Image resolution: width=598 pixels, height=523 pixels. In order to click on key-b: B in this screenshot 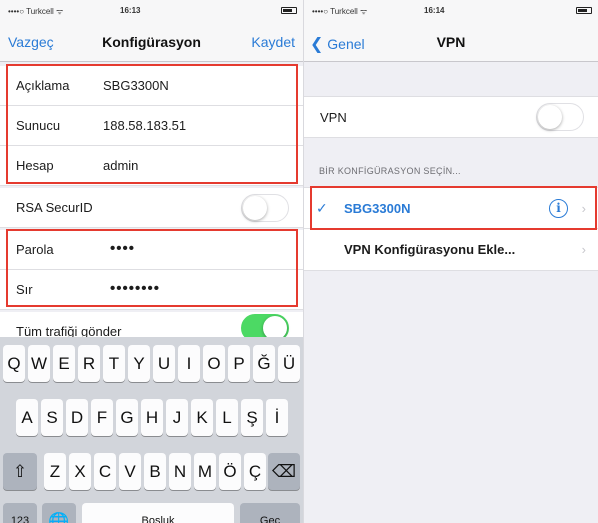, I will do `click(155, 471)`.